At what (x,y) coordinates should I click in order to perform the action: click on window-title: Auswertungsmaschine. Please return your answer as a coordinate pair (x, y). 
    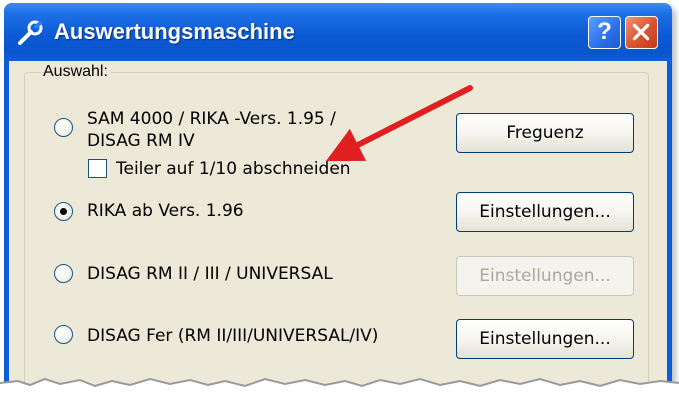
    Looking at the image, I should click on (174, 31).